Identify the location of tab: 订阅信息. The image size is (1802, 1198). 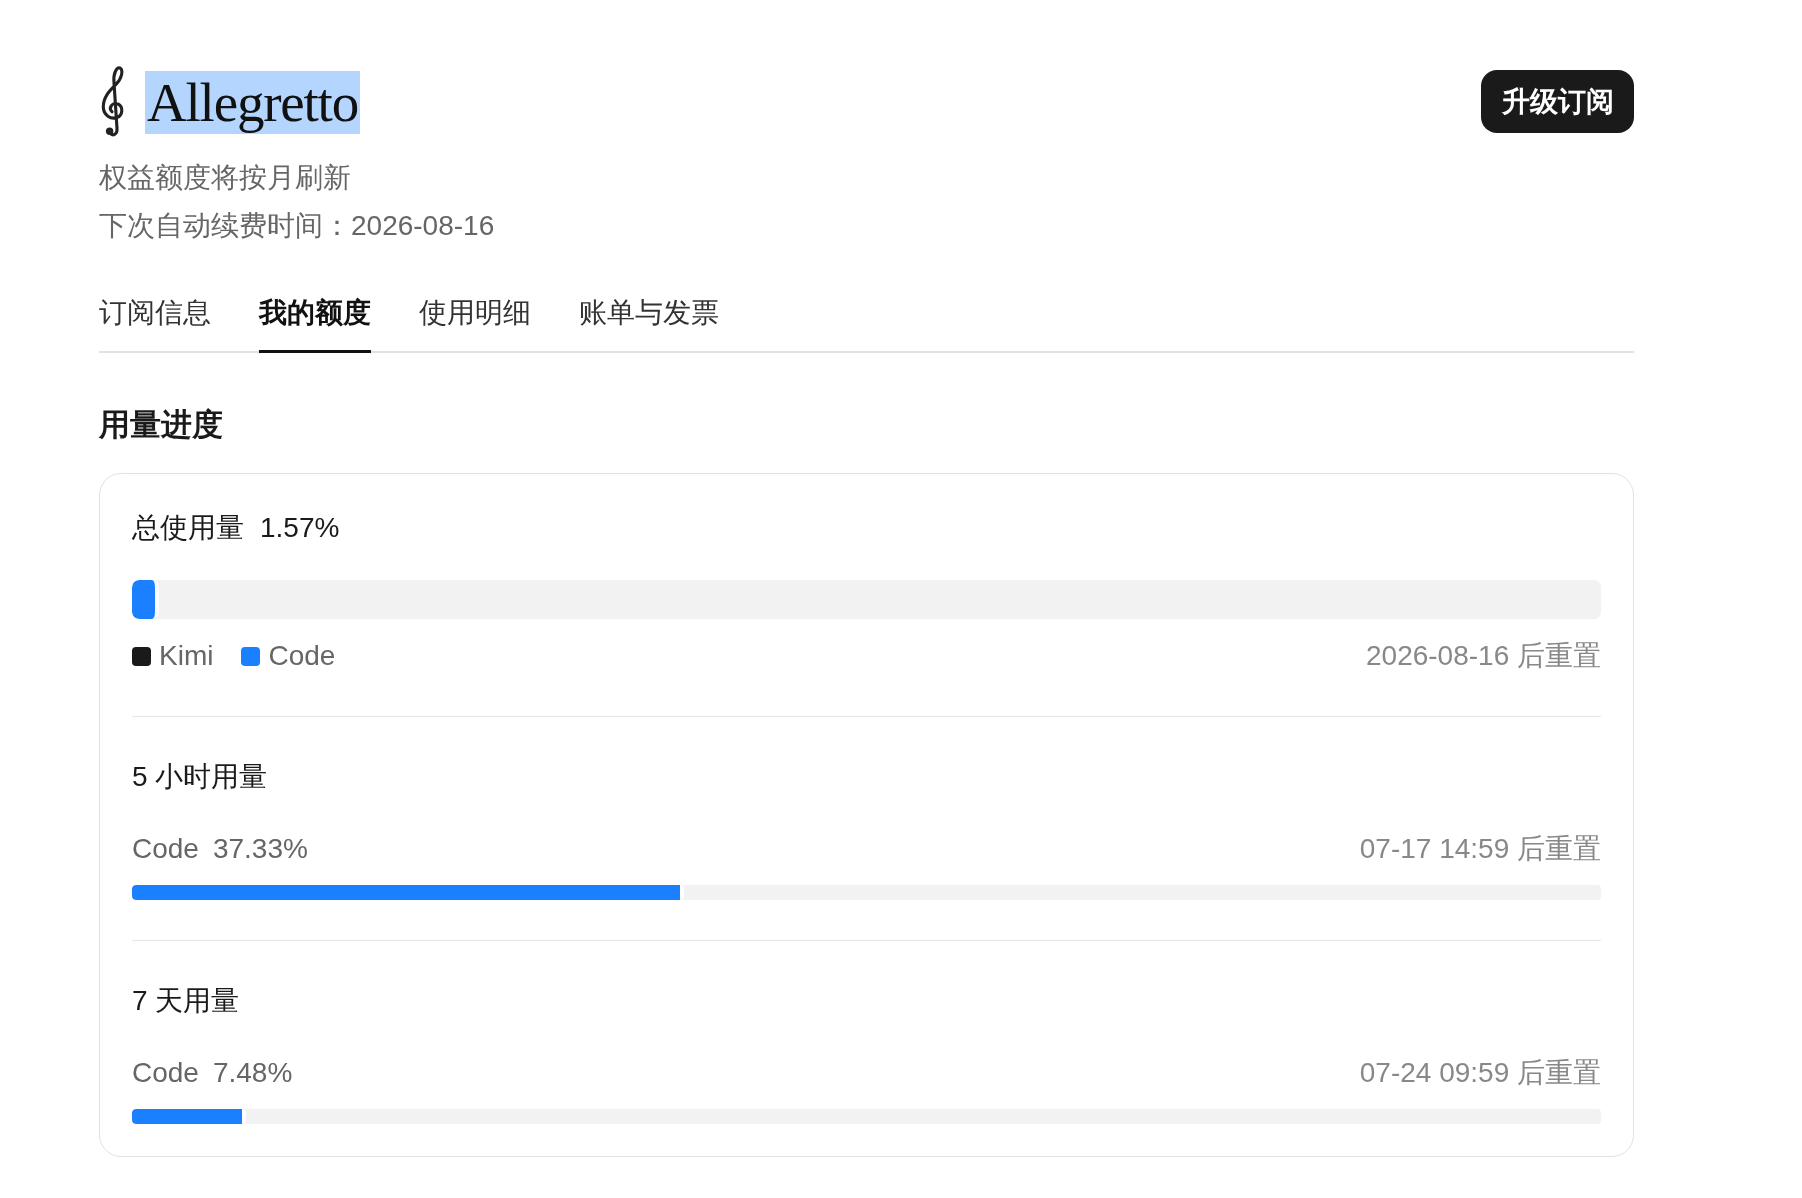
(155, 325).